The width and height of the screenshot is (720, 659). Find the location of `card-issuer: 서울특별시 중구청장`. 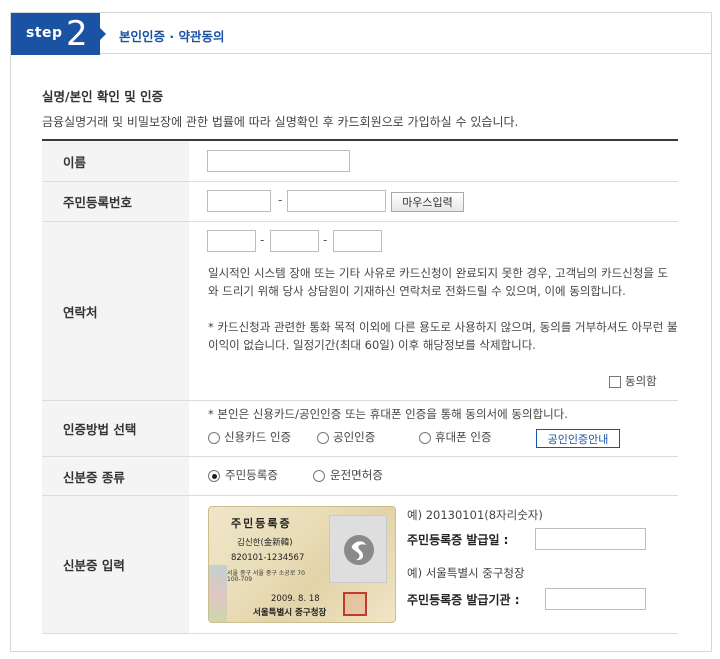

card-issuer: 서울특별시 중구청장 is located at coordinates (290, 613).